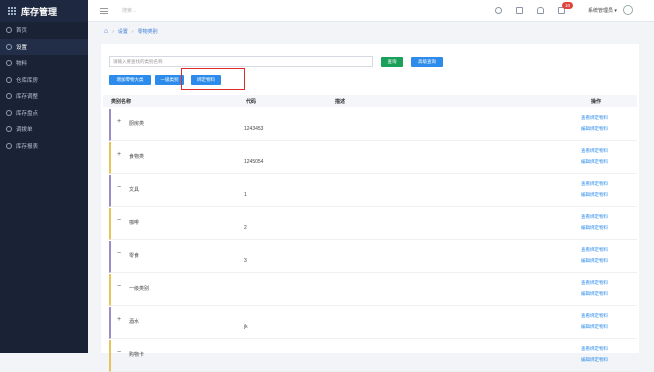  What do you see at coordinates (106, 31) in the screenshot?
I see `home-icon: ⌂` at bounding box center [106, 31].